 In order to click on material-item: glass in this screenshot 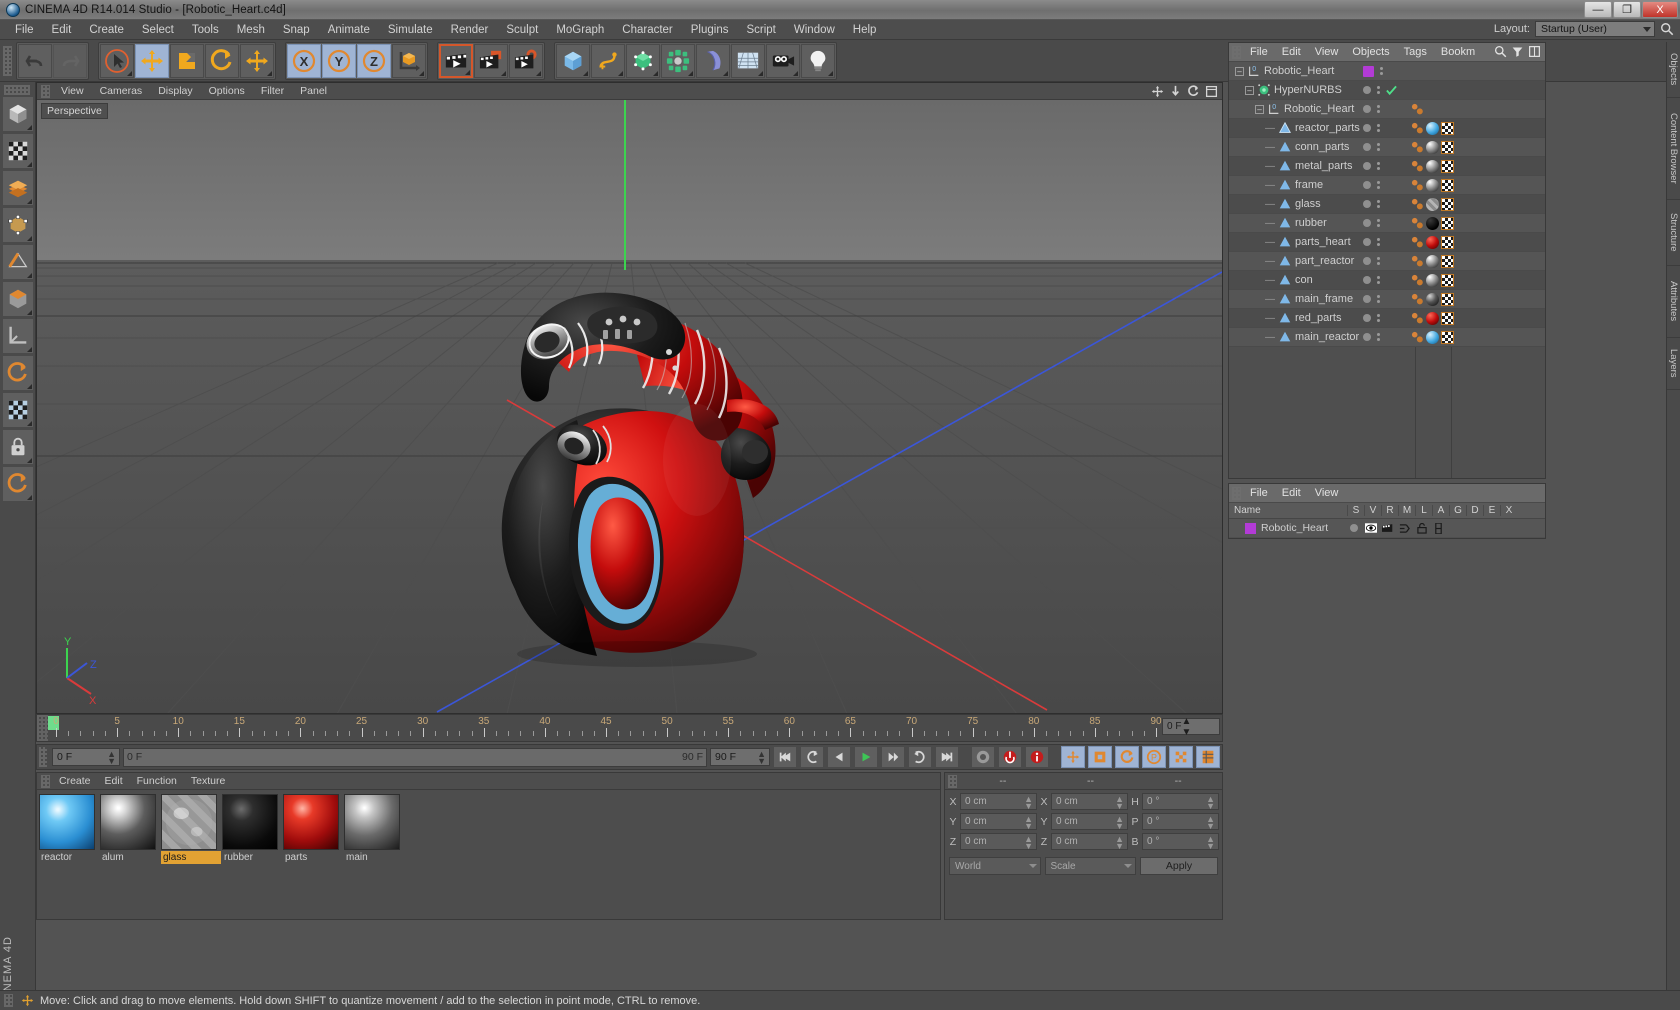, I will do `click(191, 829)`.